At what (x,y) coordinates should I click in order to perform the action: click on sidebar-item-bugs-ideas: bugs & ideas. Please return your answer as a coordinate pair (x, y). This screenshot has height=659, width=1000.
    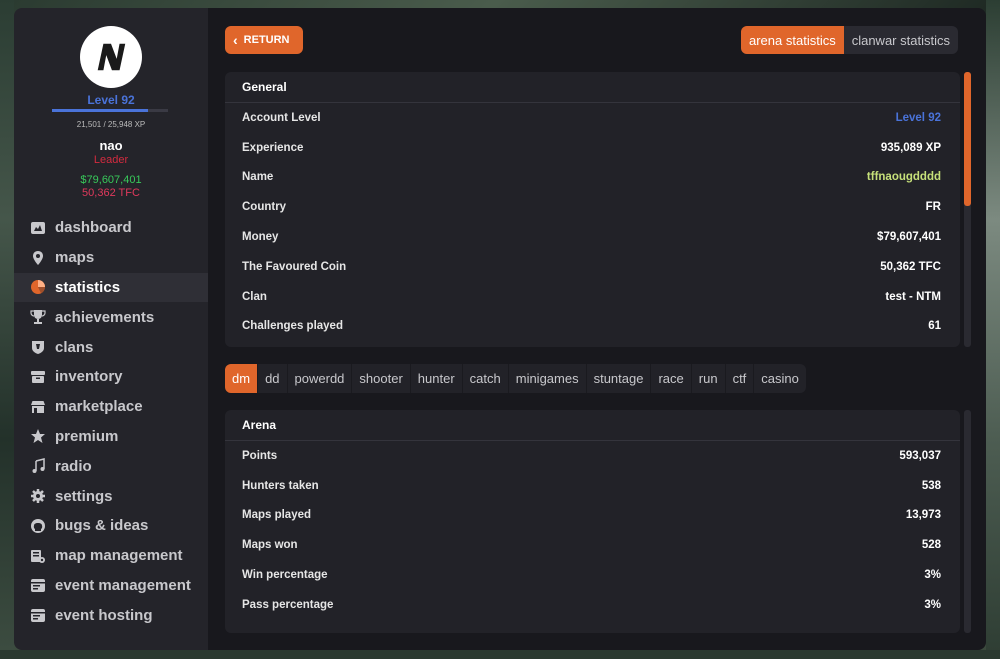
    Looking at the image, I should click on (111, 526).